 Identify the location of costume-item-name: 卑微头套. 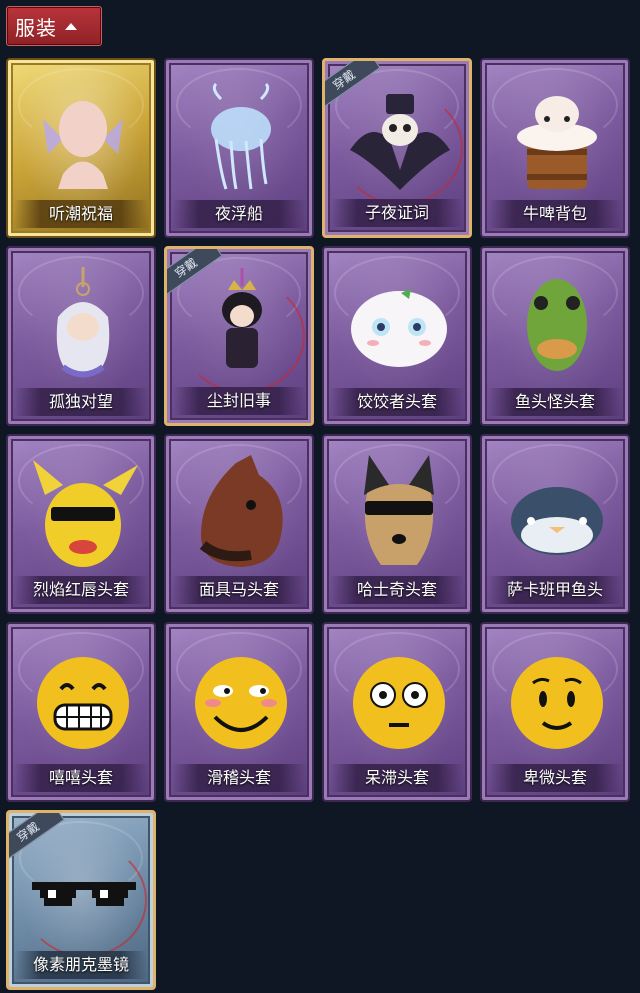
(555, 778).